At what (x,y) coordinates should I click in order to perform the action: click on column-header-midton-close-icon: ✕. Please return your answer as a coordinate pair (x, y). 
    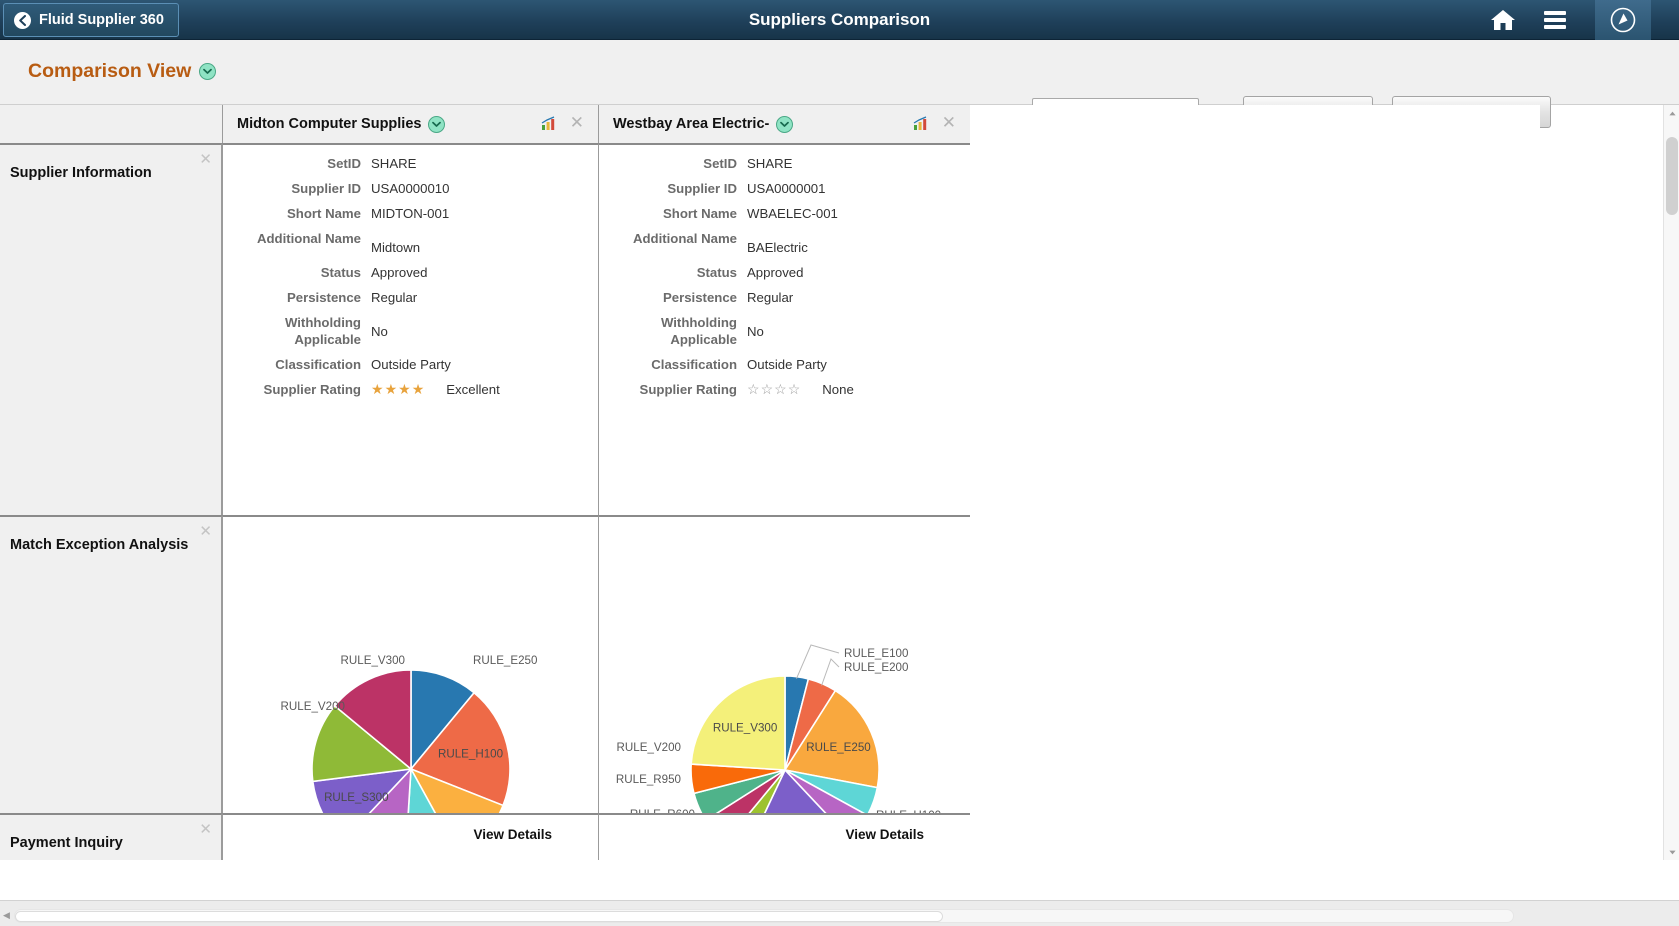
    Looking at the image, I should click on (577, 122).